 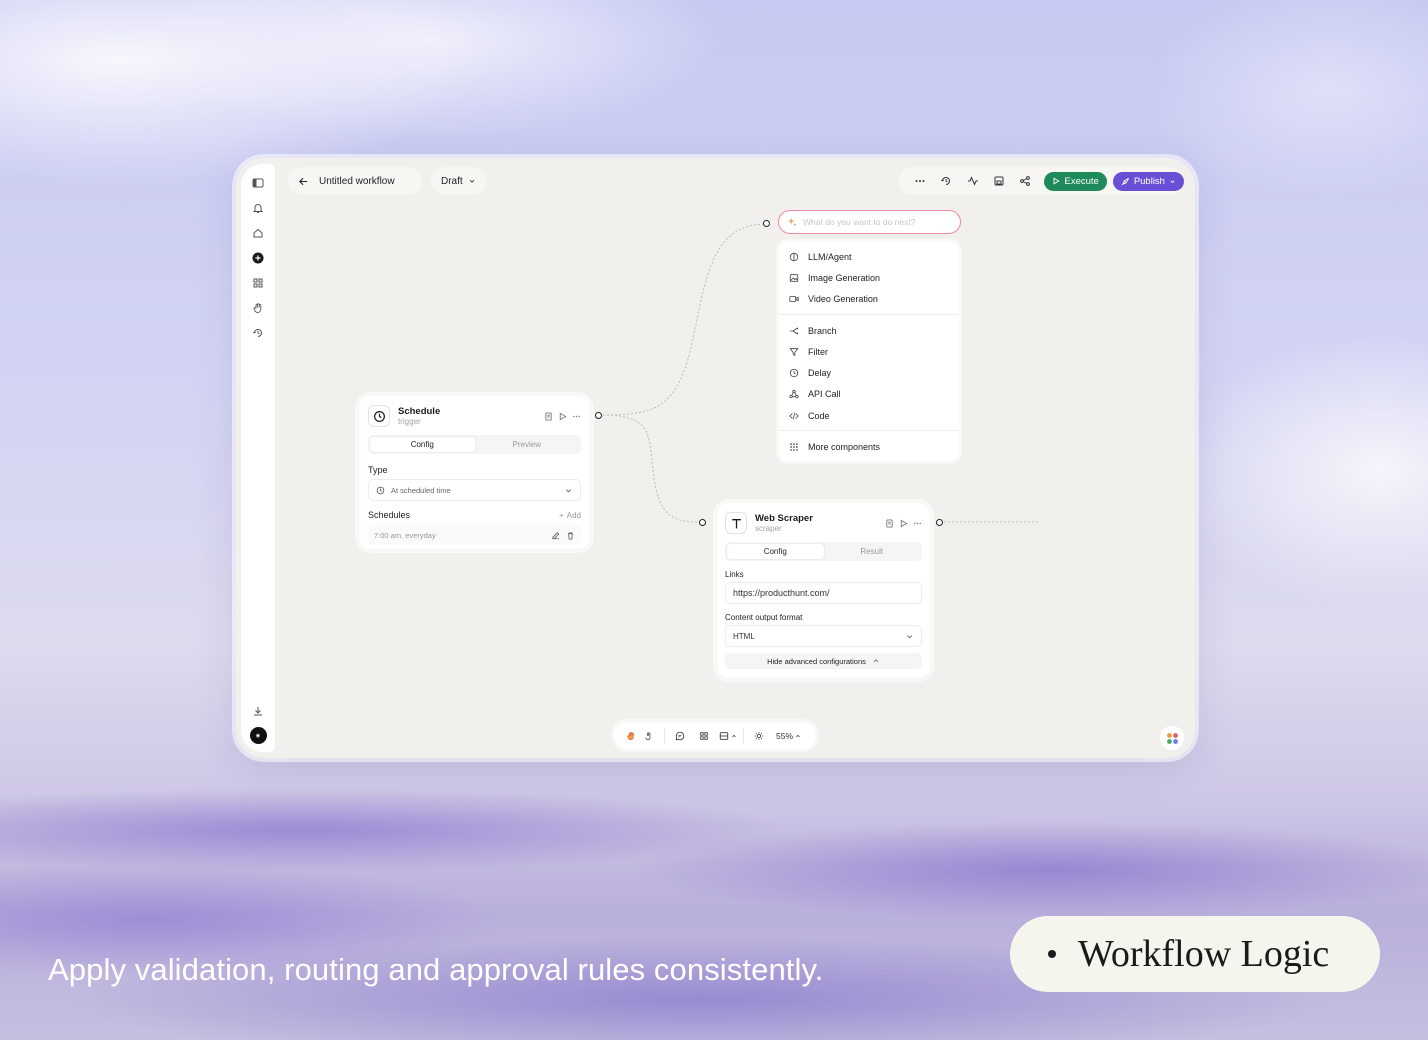 I want to click on select-tool-icon, so click(x=649, y=736).